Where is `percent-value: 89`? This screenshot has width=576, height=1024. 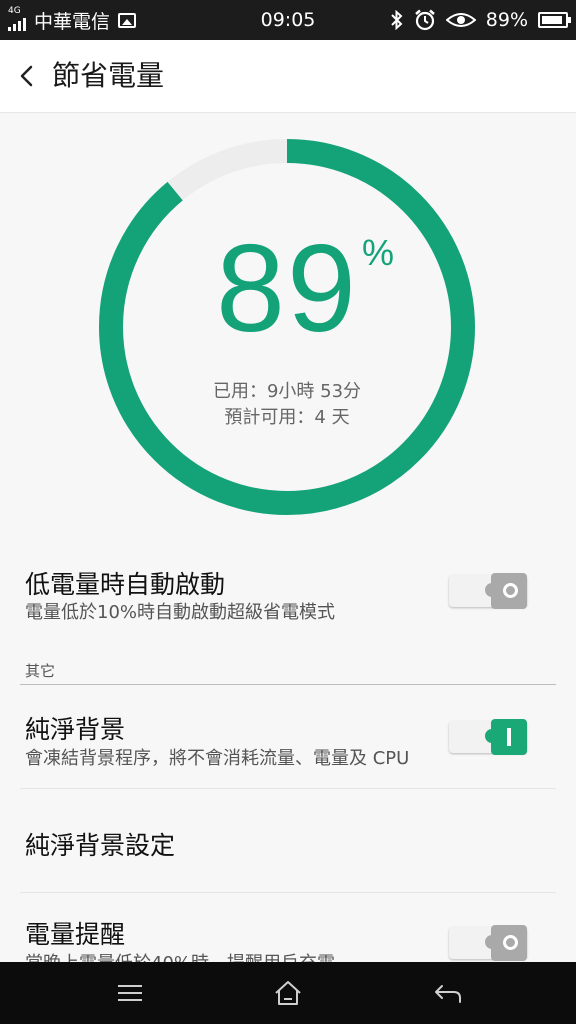
percent-value: 89 is located at coordinates (287, 289).